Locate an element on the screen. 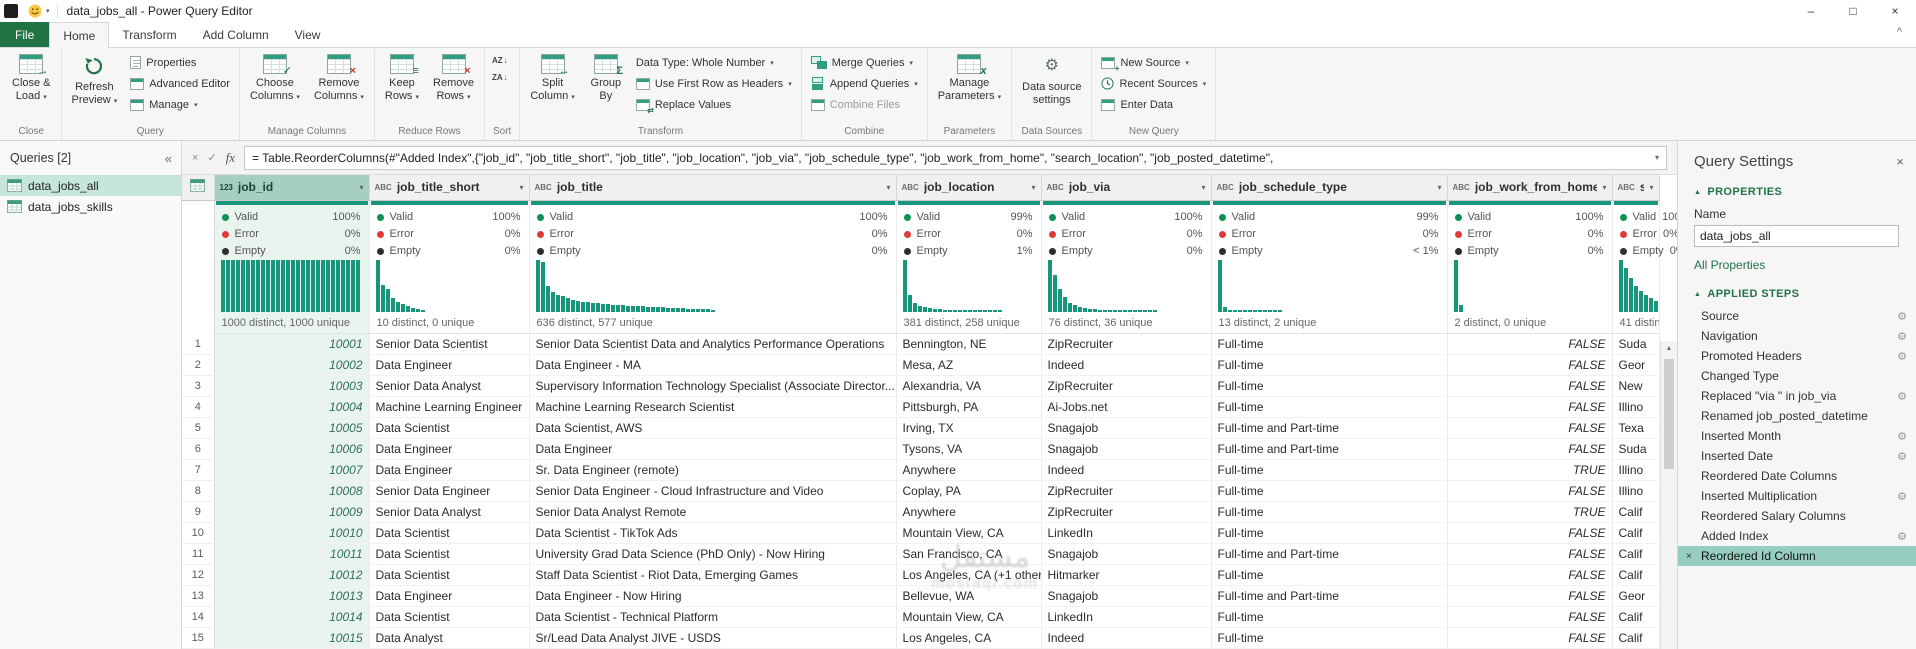 This screenshot has width=1916, height=649. cell-job_via: Indeed is located at coordinates (1126, 365).